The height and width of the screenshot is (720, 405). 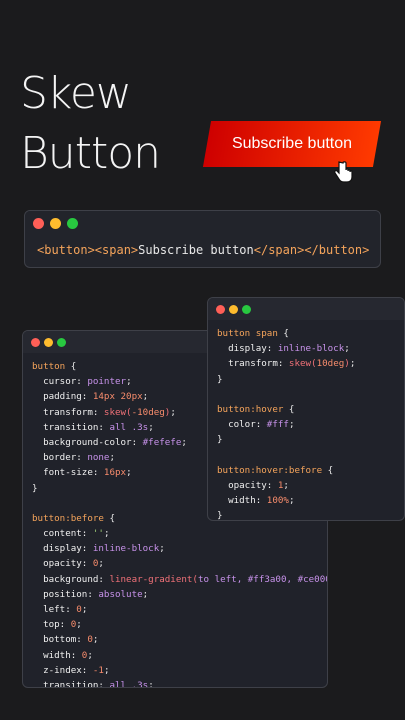 I want to click on code-token: background-color:, so click(x=87, y=442).